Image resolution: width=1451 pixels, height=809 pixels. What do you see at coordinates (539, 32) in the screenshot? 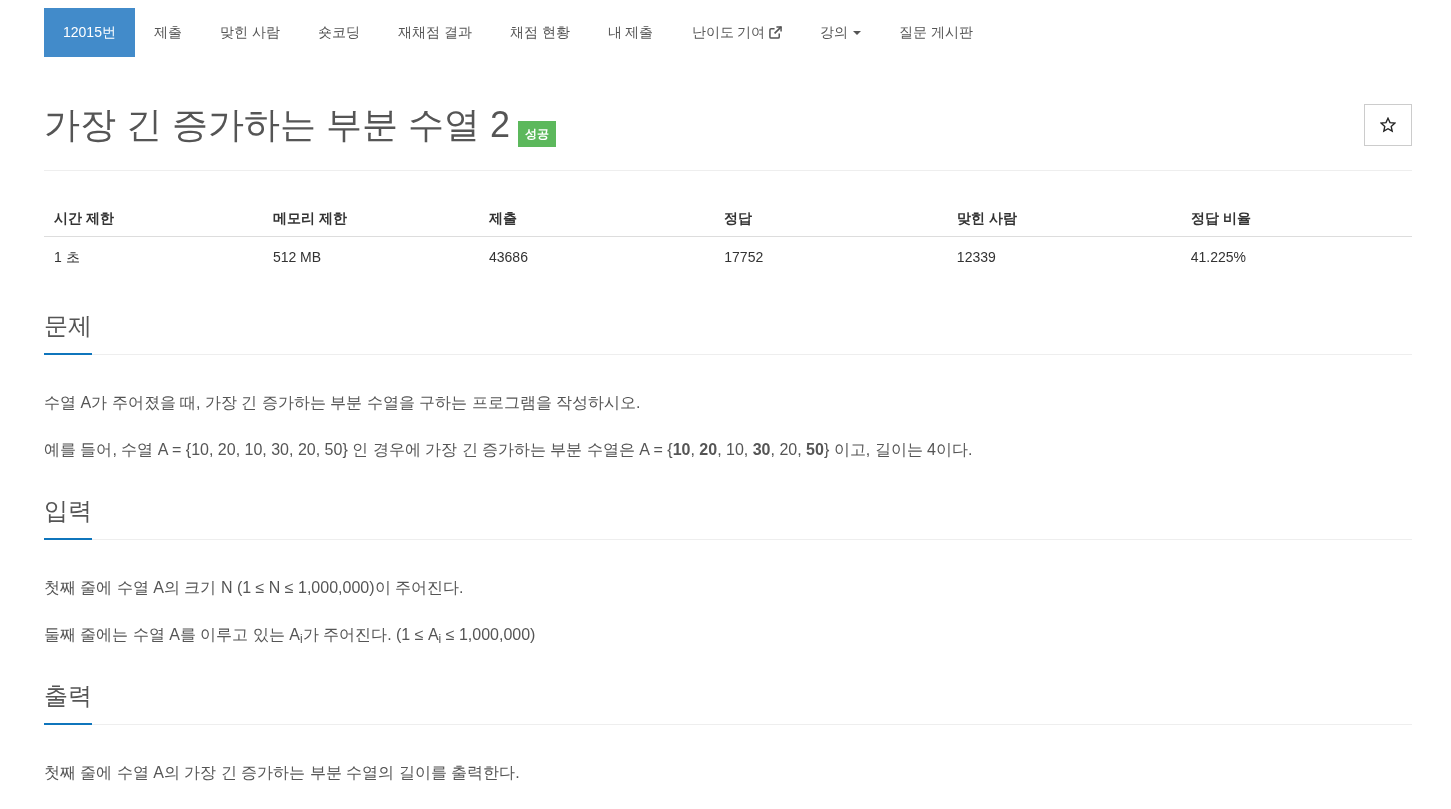
I see `nav-tab: 채점 현황` at bounding box center [539, 32].